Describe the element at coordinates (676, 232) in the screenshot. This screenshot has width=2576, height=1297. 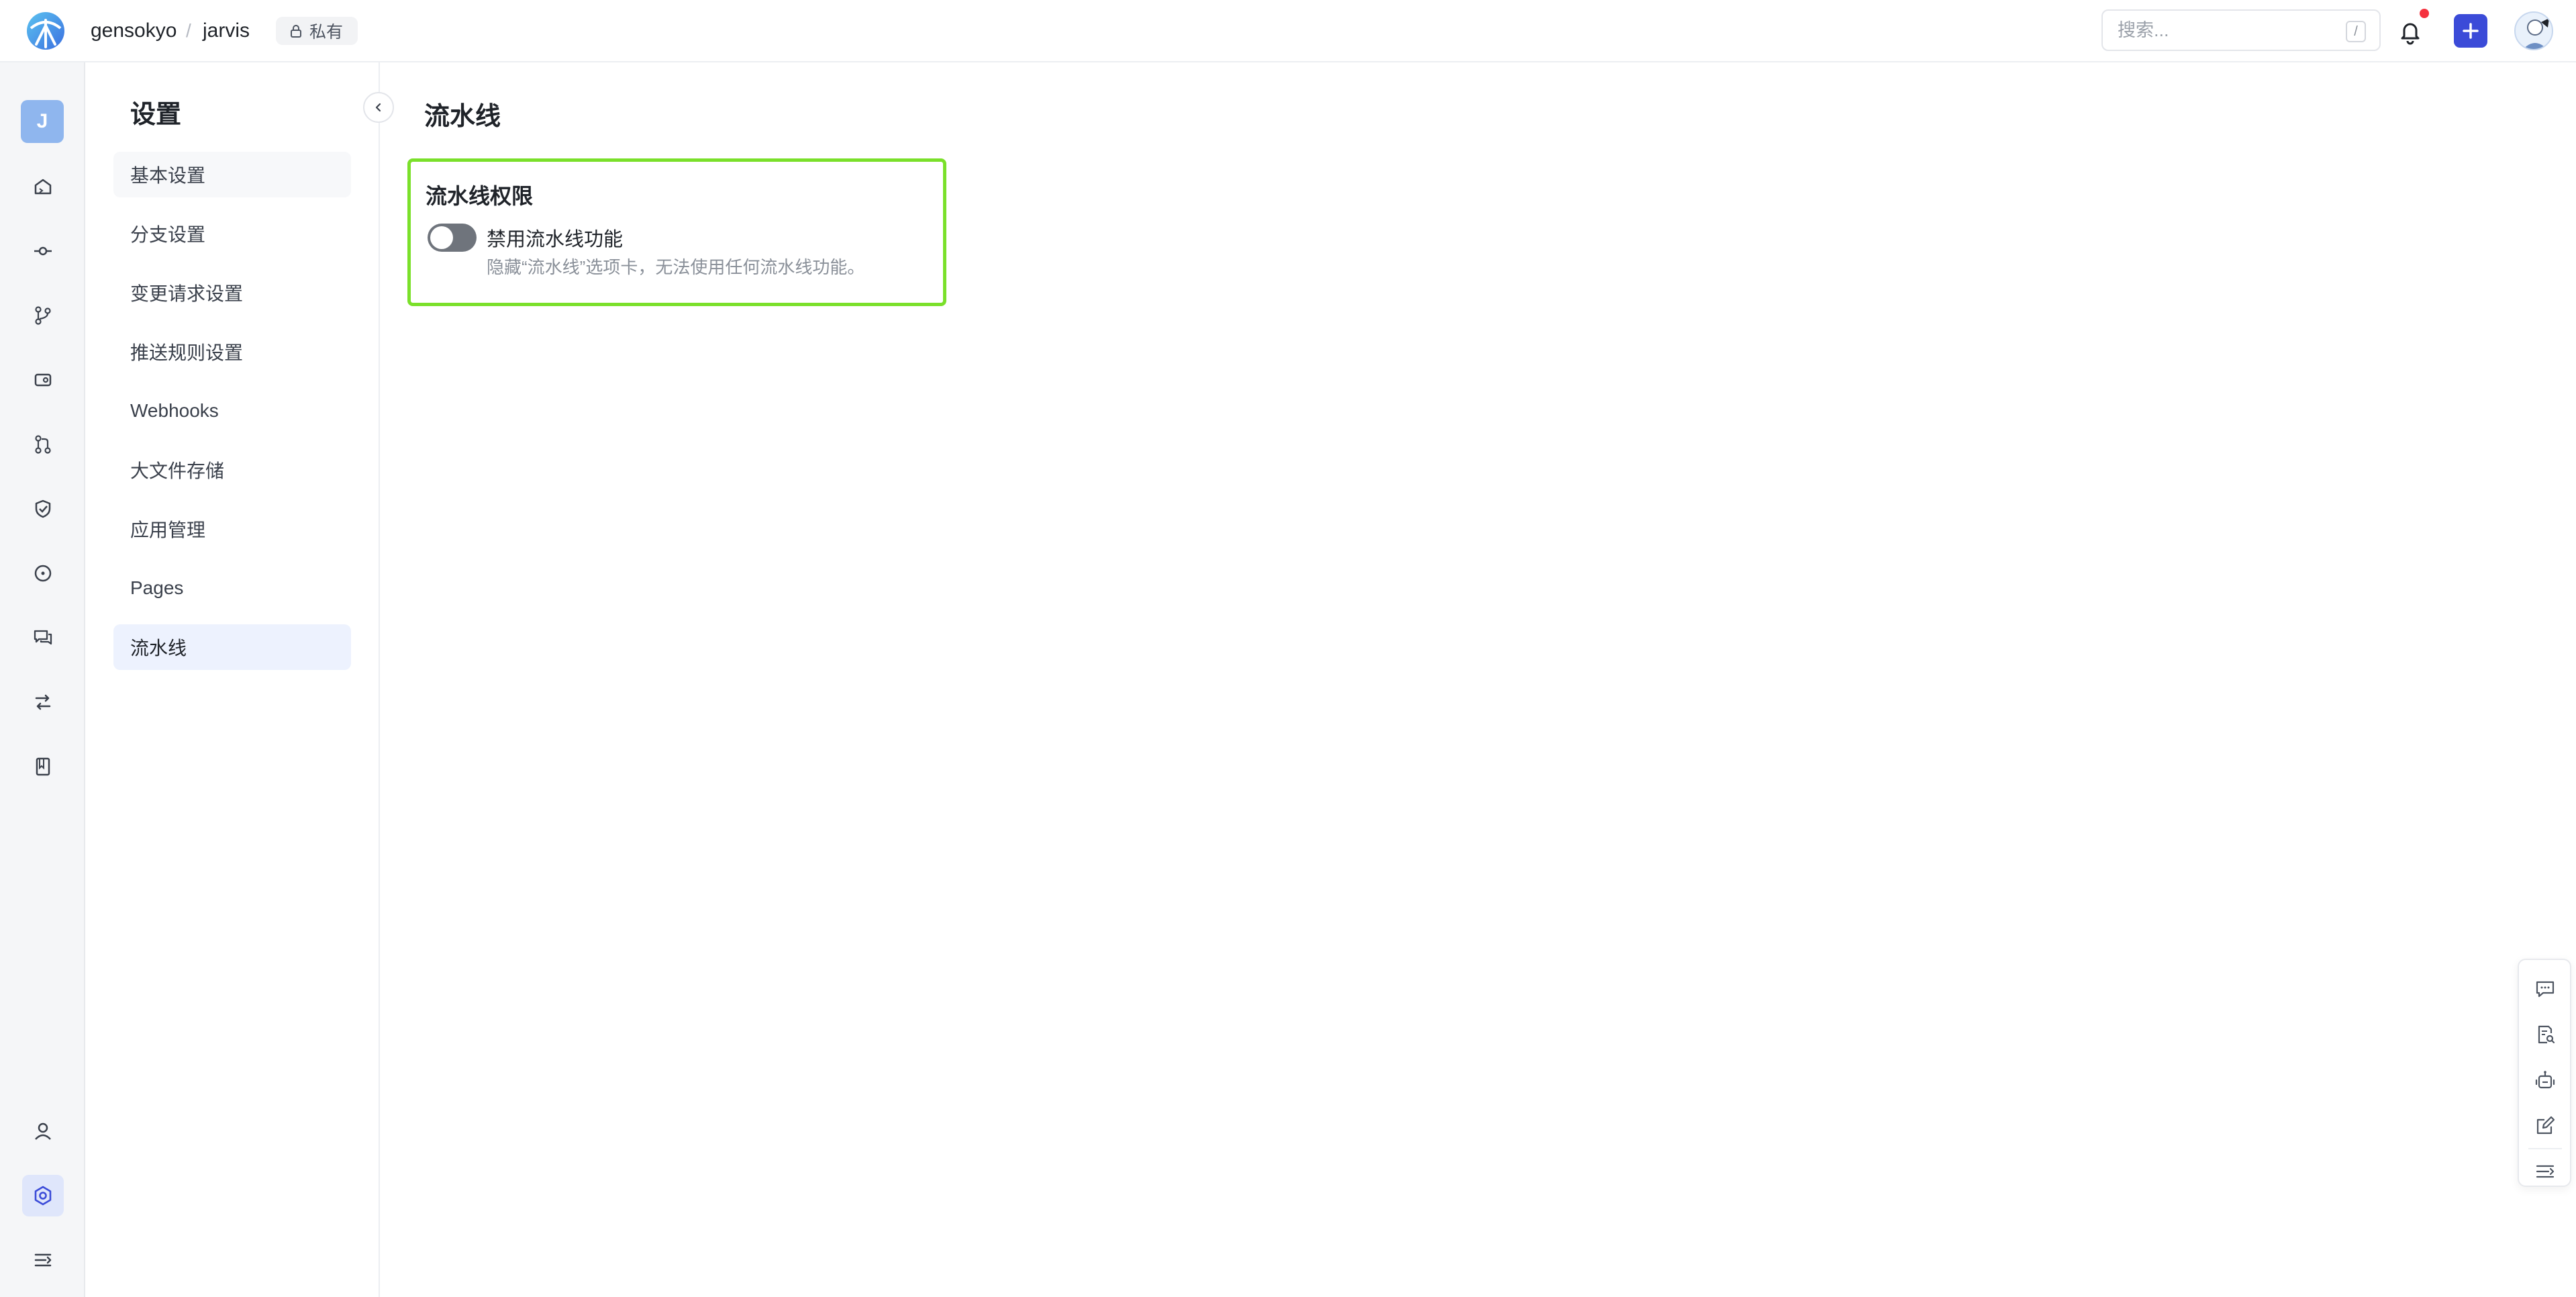
I see `pipeline-permission-card: 流水线权限 禁用流水线功能 隐藏“流水线”选项卡，无法使用任何流水线功能。` at that location.